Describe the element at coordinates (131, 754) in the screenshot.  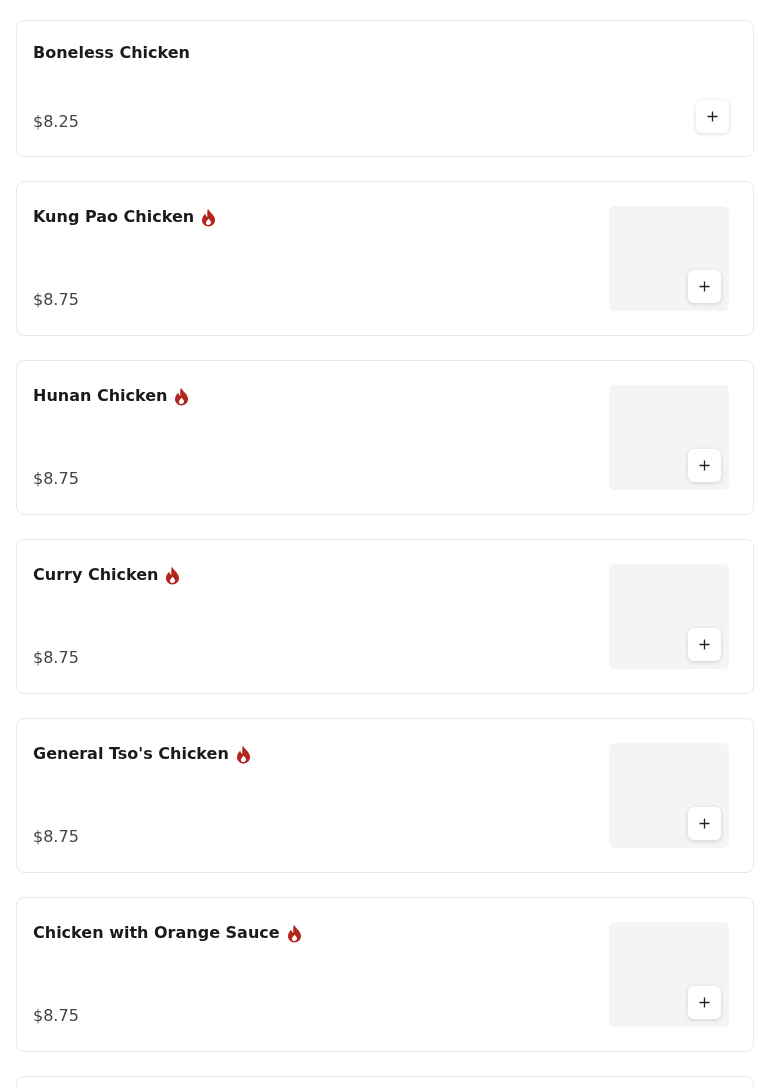
I see `item-name: General Tso's Chicken` at that location.